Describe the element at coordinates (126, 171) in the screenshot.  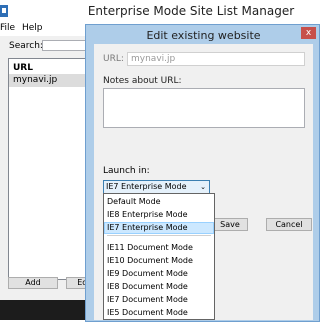
I see `launch-in-label: Launch in:` at that location.